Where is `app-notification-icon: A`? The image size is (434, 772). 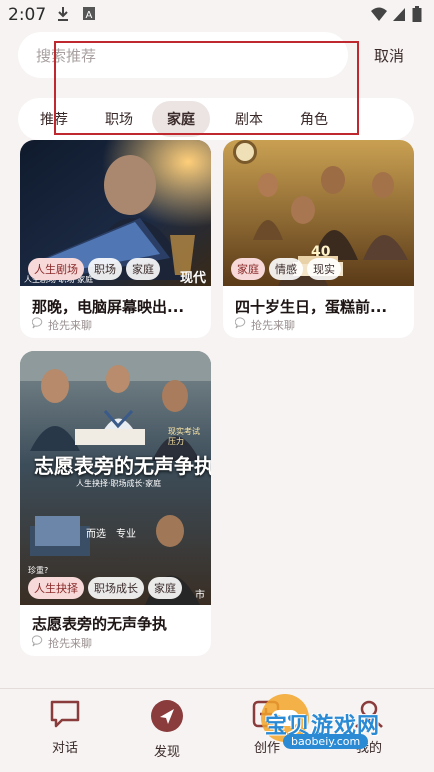
app-notification-icon: A is located at coordinates (89, 14).